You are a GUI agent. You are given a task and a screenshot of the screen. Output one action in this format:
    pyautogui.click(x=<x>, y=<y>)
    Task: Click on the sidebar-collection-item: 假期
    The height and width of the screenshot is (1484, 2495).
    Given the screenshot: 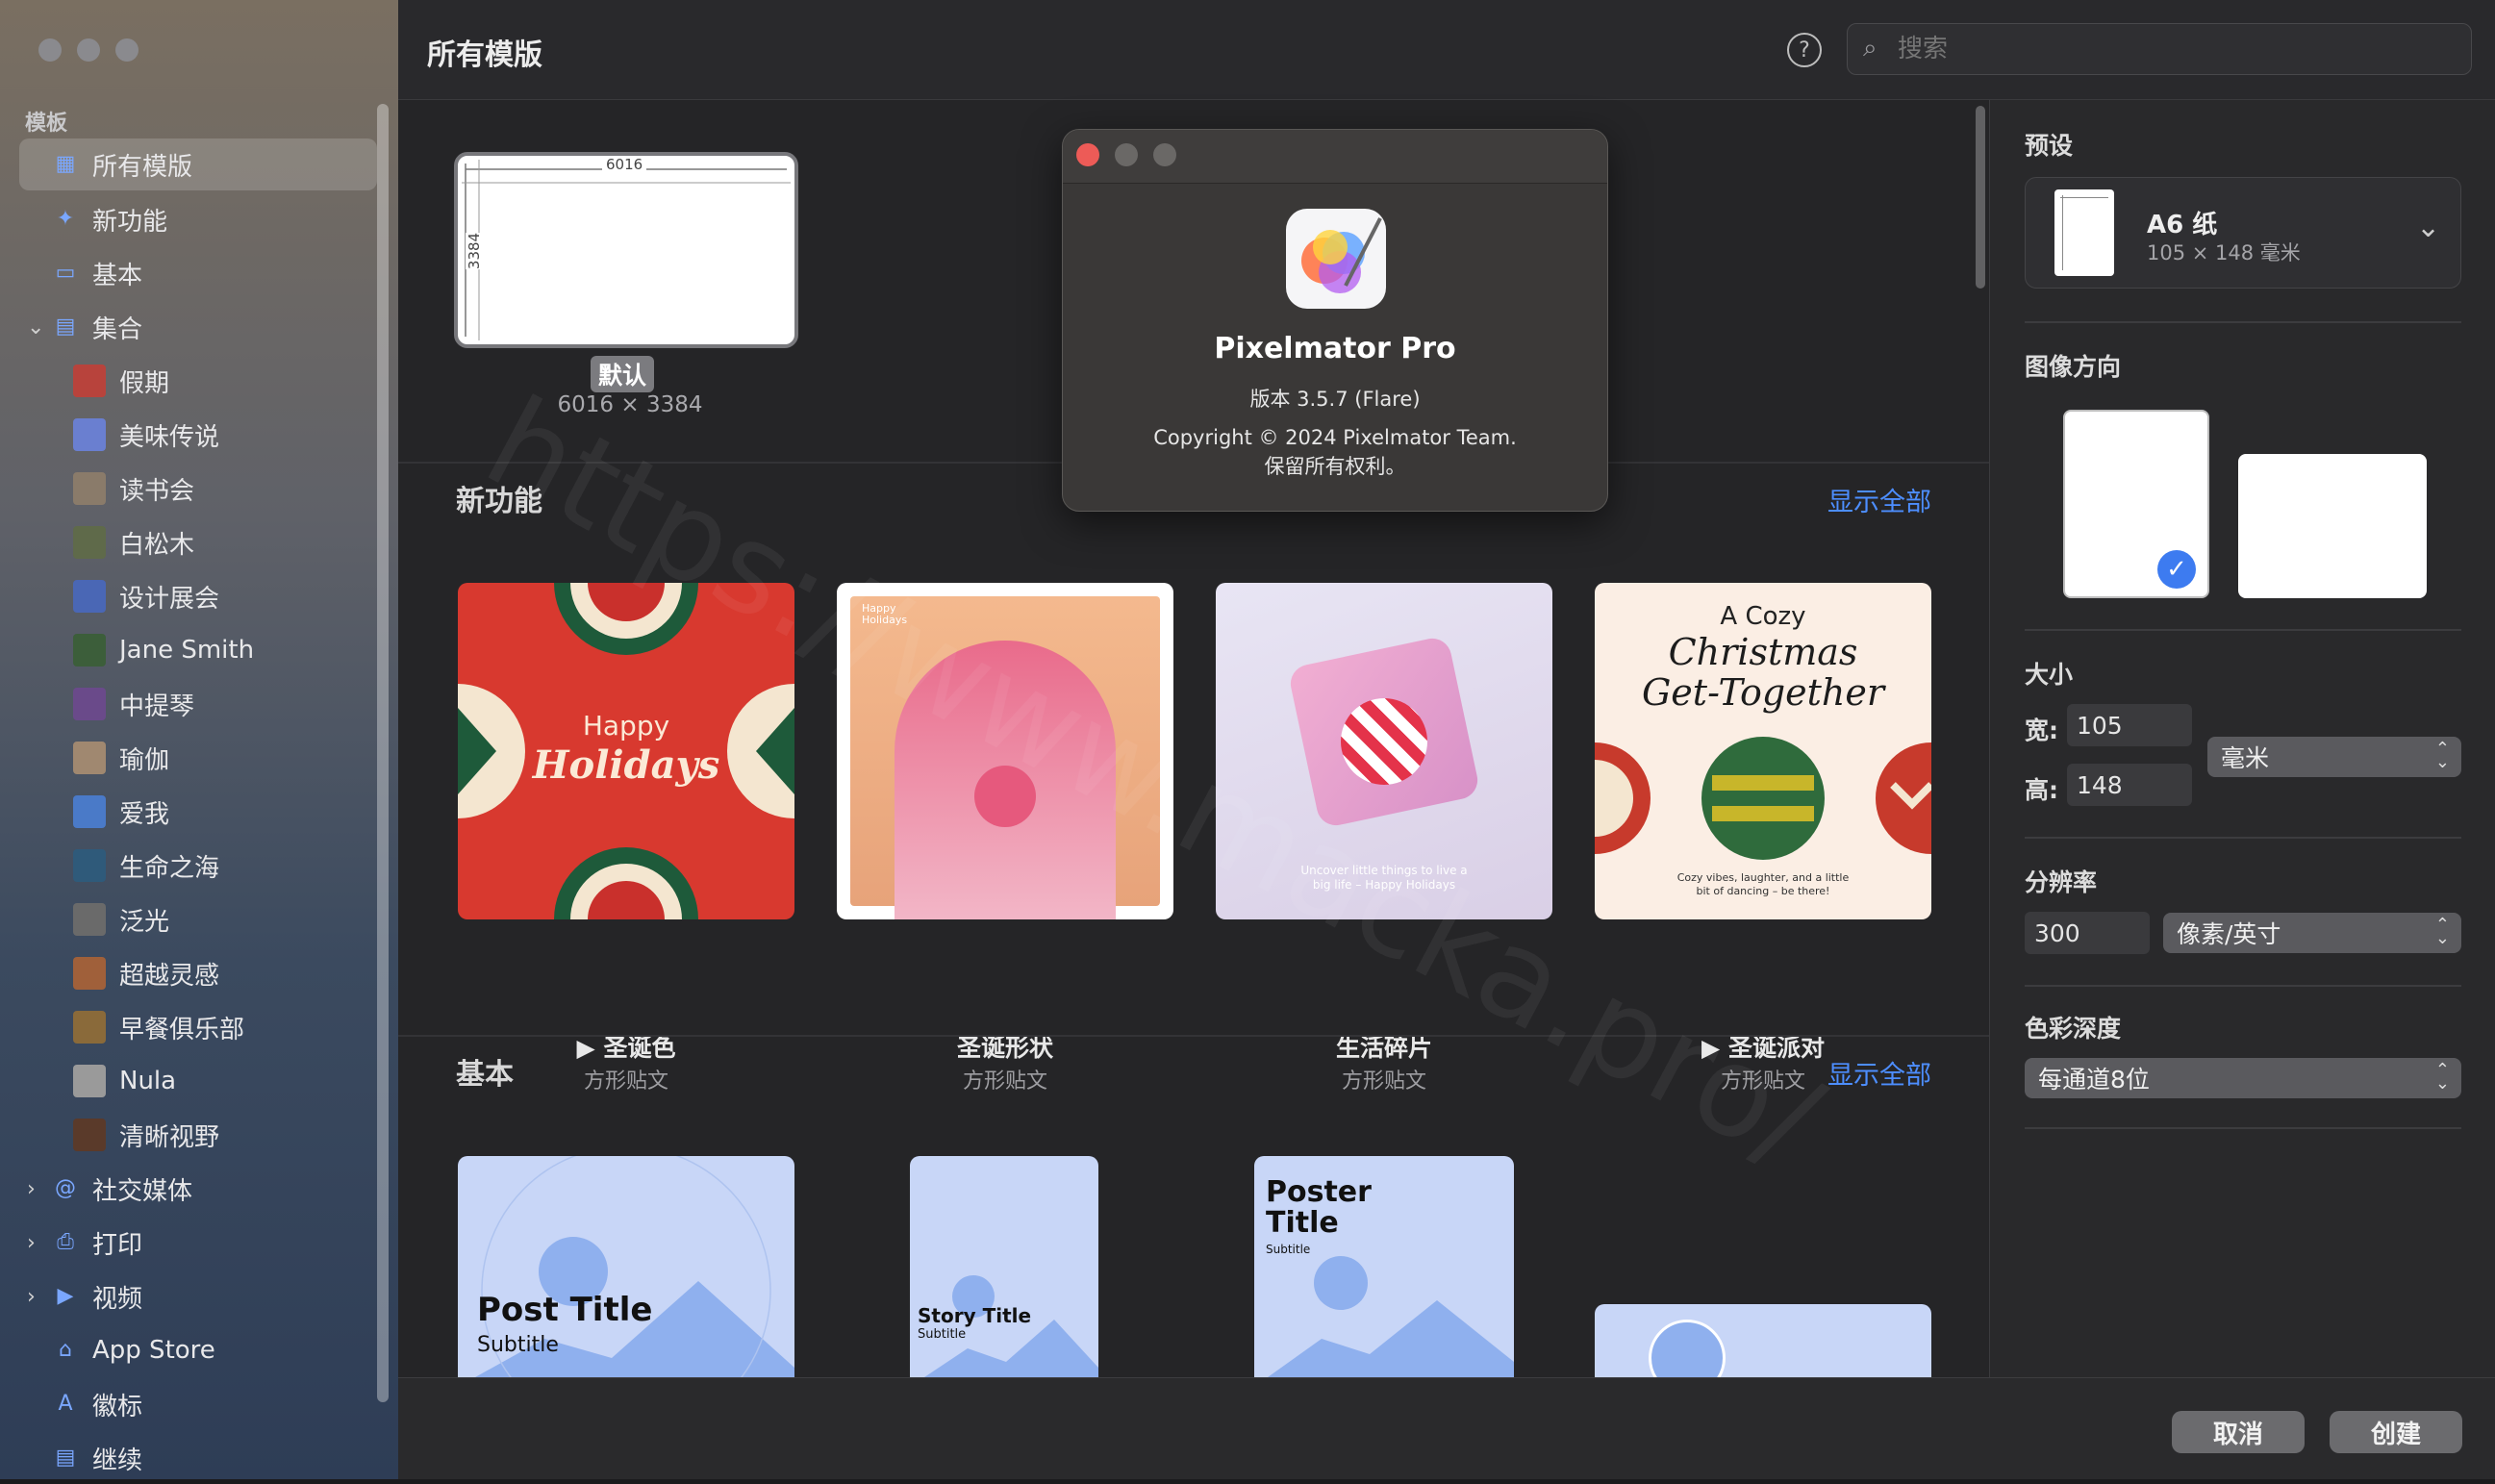 What is the action you would take?
    pyautogui.click(x=198, y=381)
    